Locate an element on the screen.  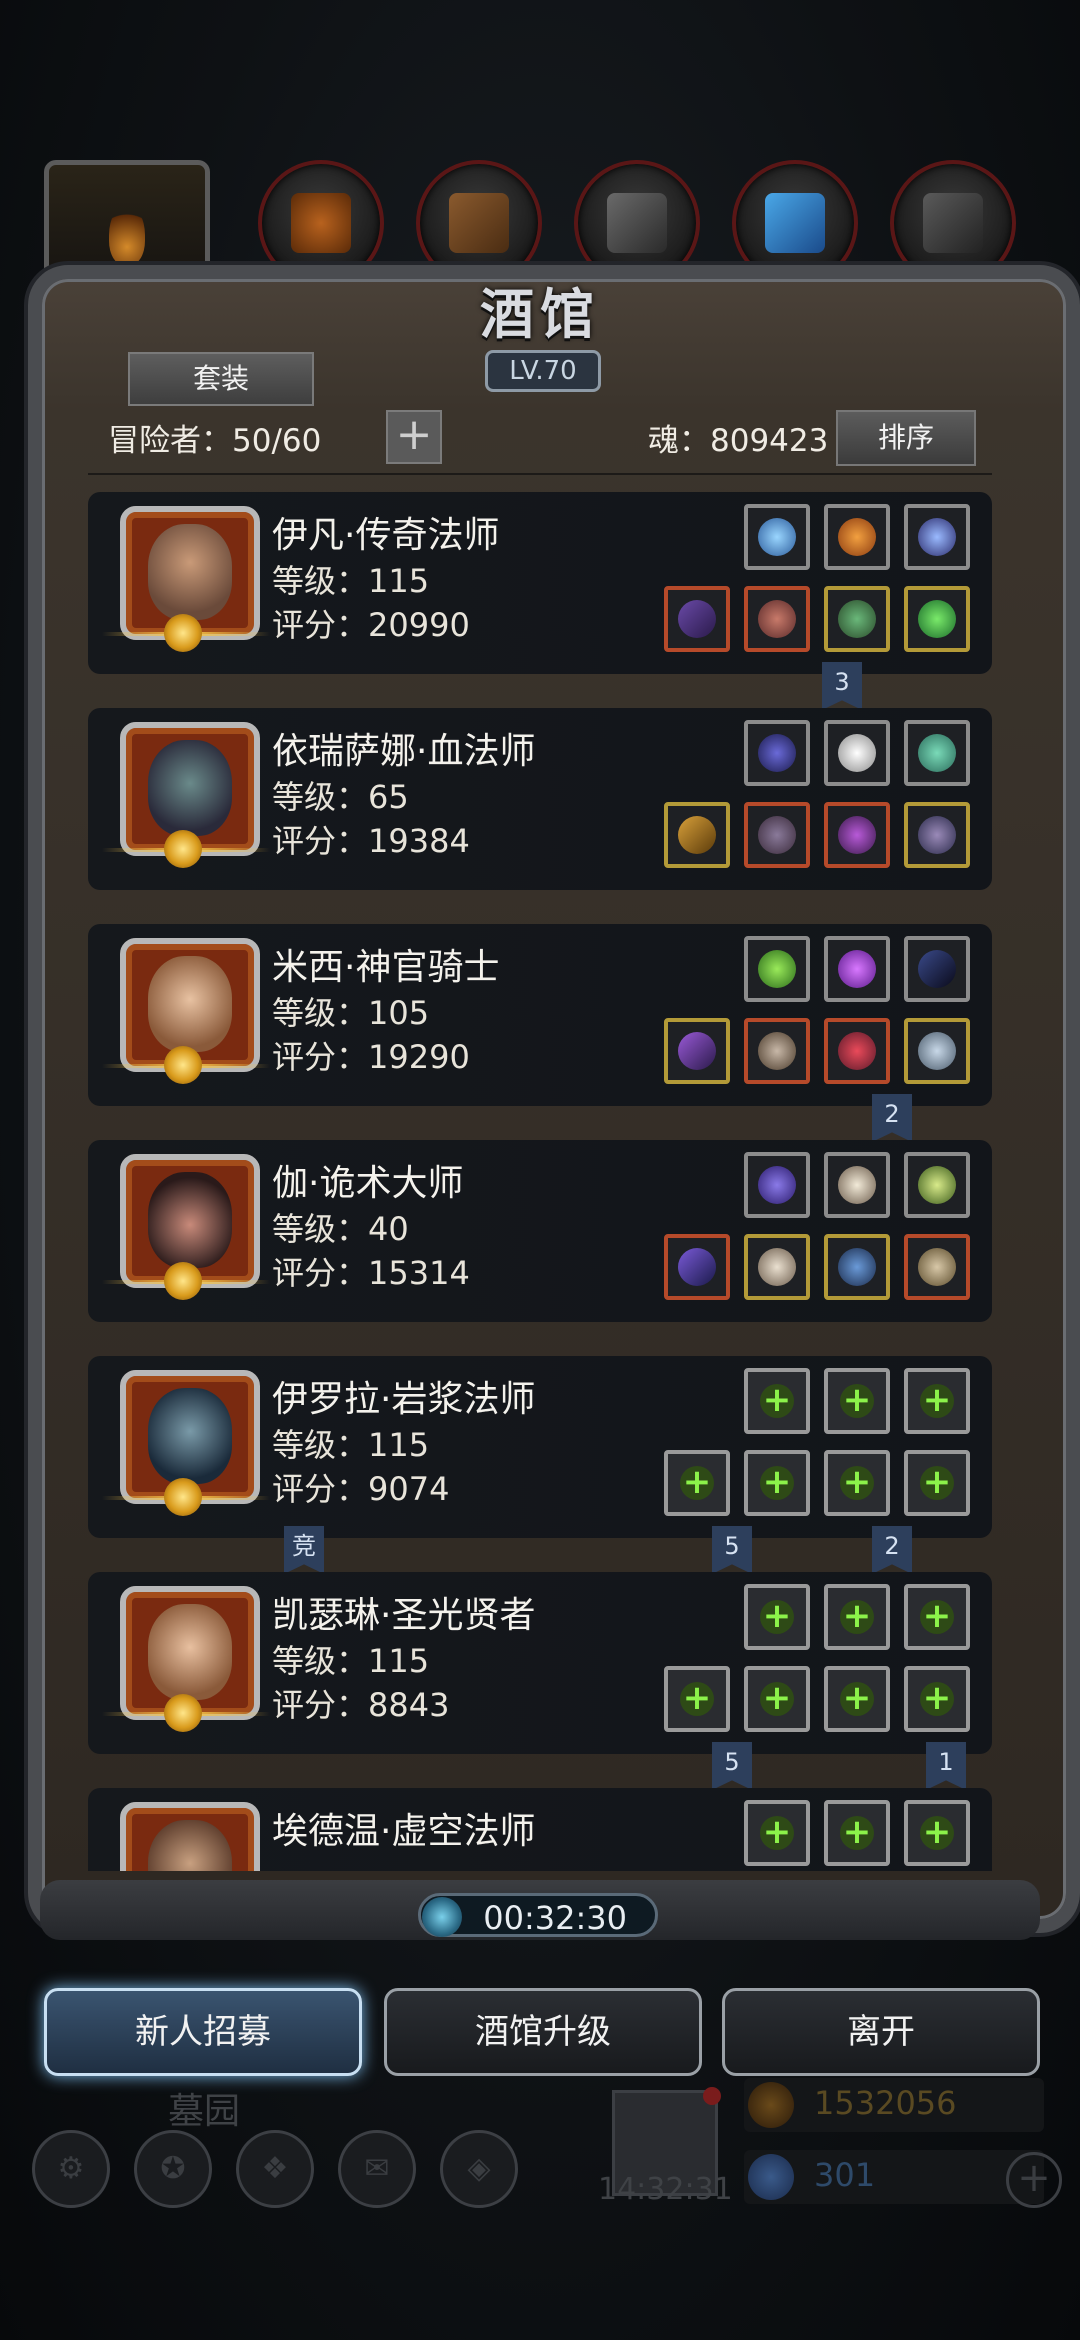
hero-name: 埃德温·虚空法师 is located at coordinates (404, 1831).